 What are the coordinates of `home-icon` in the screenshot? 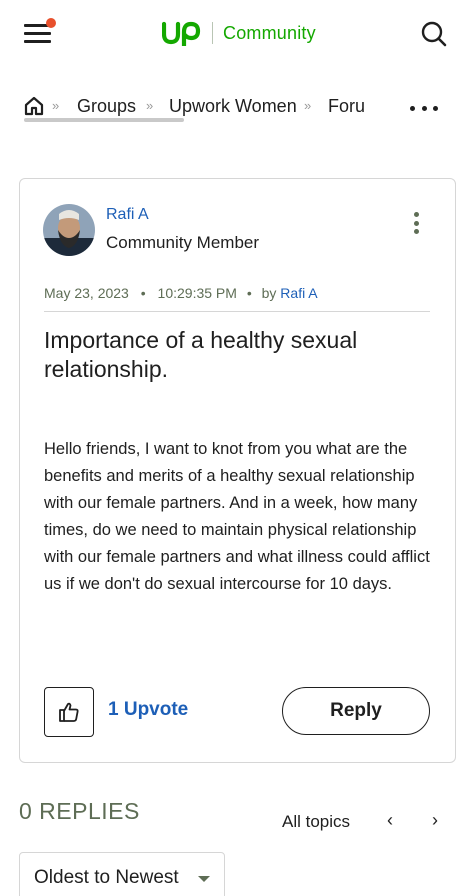 It's located at (34, 106).